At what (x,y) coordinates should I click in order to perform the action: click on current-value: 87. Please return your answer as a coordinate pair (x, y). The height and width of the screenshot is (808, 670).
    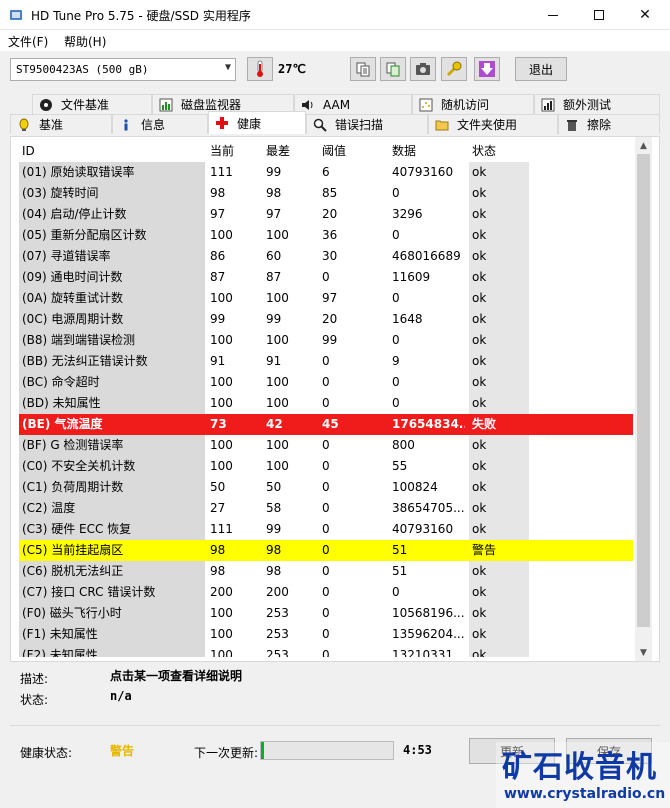
    Looking at the image, I should click on (218, 277).